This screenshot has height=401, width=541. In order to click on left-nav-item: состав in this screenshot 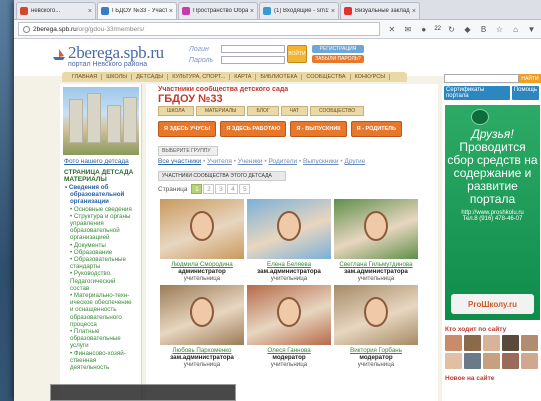, I will do `click(101, 288)`.